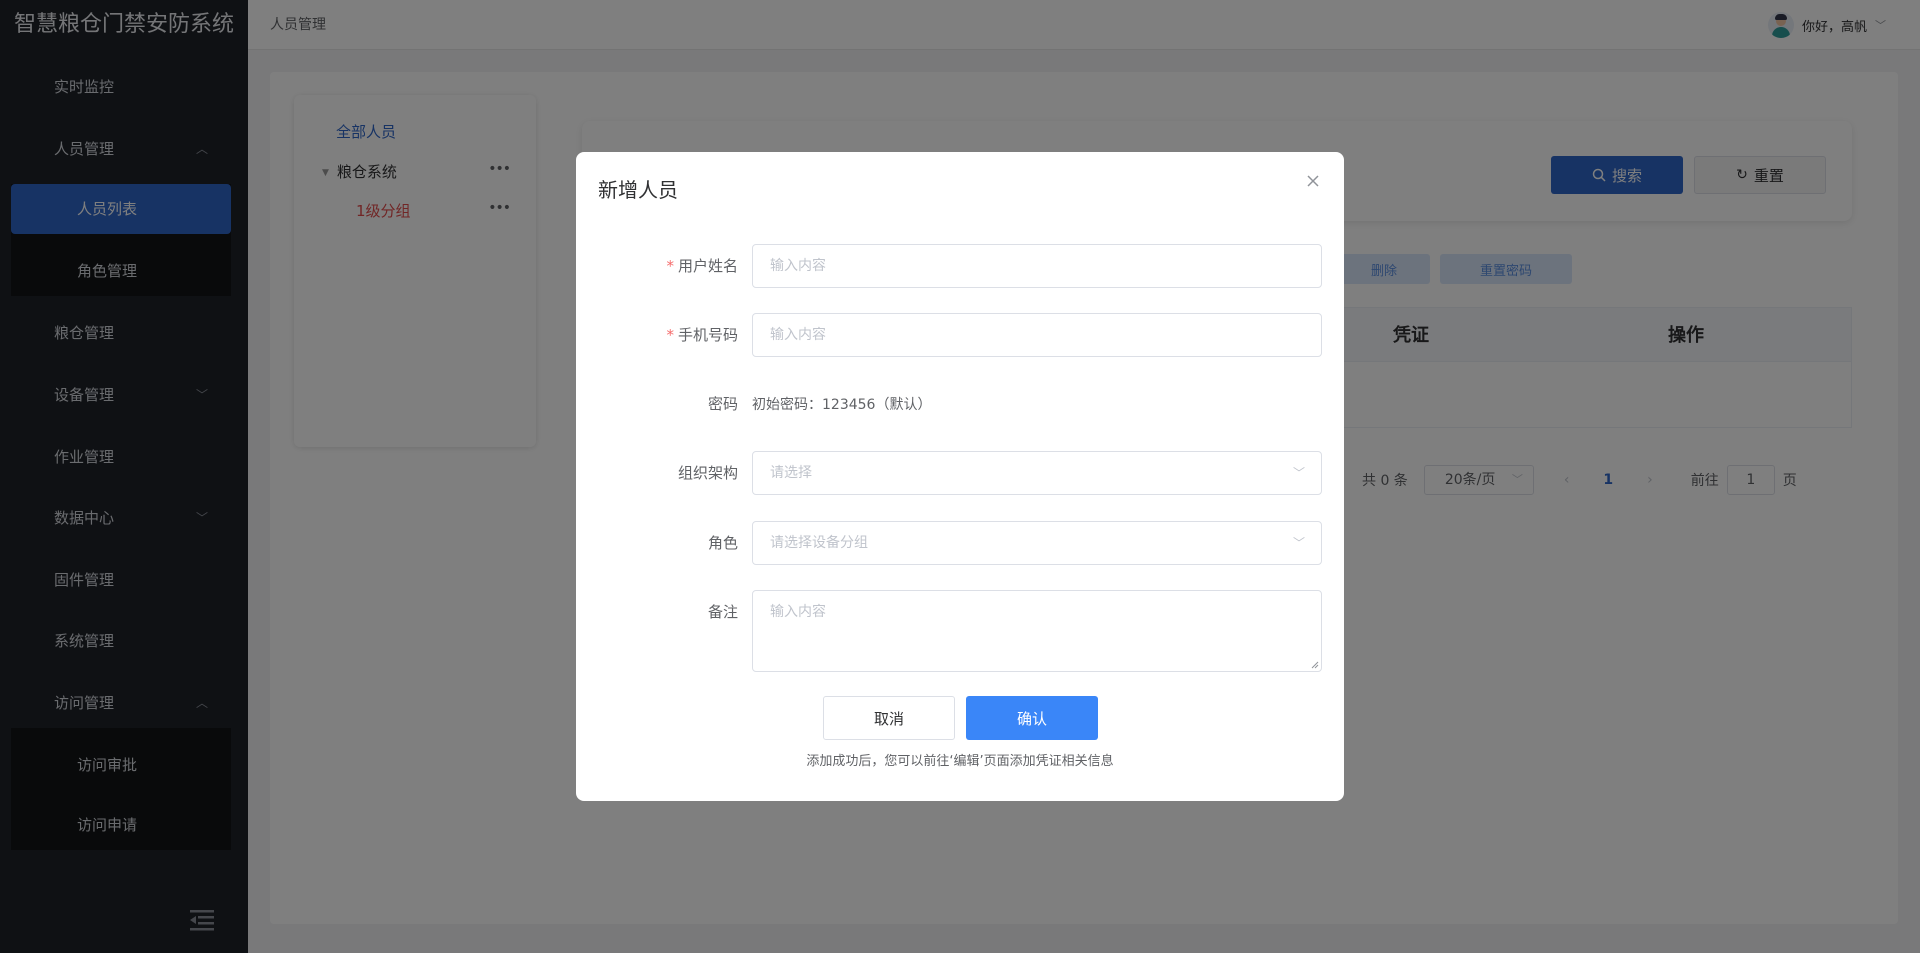  What do you see at coordinates (707, 473) in the screenshot?
I see `org-label: 组织架构` at bounding box center [707, 473].